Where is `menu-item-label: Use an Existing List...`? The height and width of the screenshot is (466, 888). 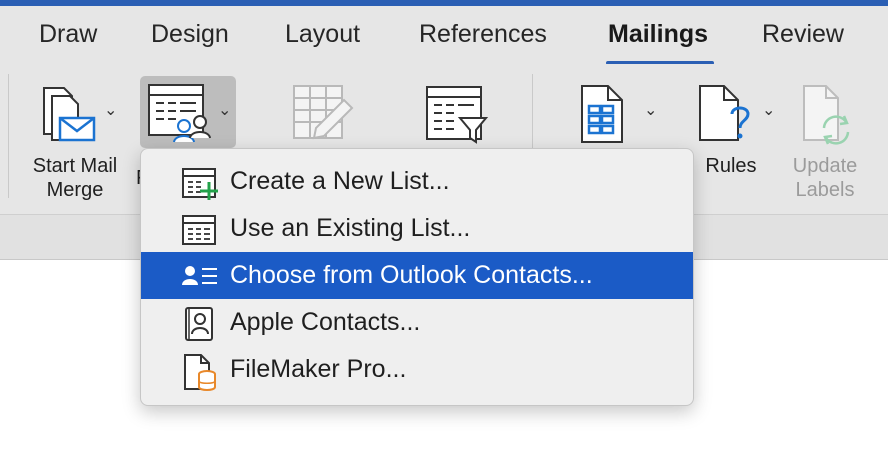 menu-item-label: Use an Existing List... is located at coordinates (350, 228).